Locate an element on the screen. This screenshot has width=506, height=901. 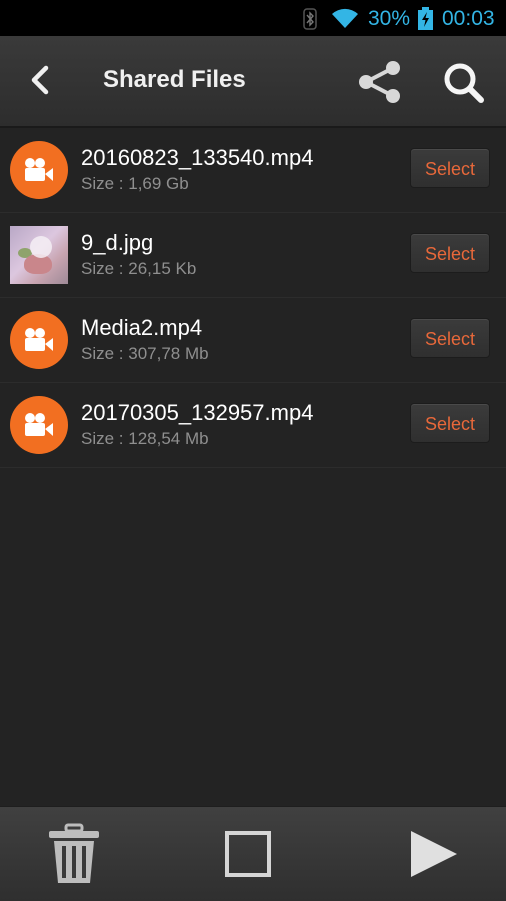
wifi-icon is located at coordinates (345, 18).